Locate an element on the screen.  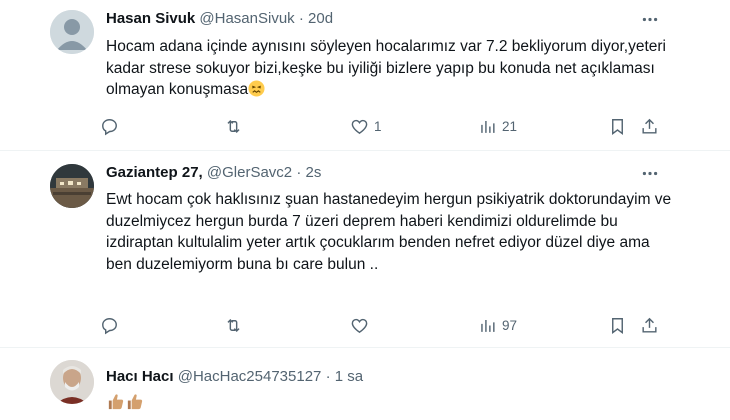
timestamp: 20d is located at coordinates (320, 18).